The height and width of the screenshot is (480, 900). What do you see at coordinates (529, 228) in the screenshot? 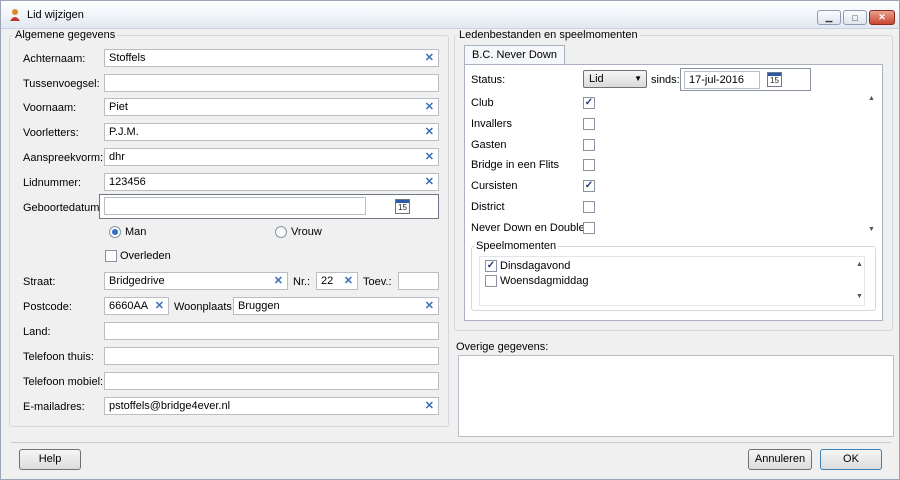
I see `category-label: Never Down en Doublet` at bounding box center [529, 228].